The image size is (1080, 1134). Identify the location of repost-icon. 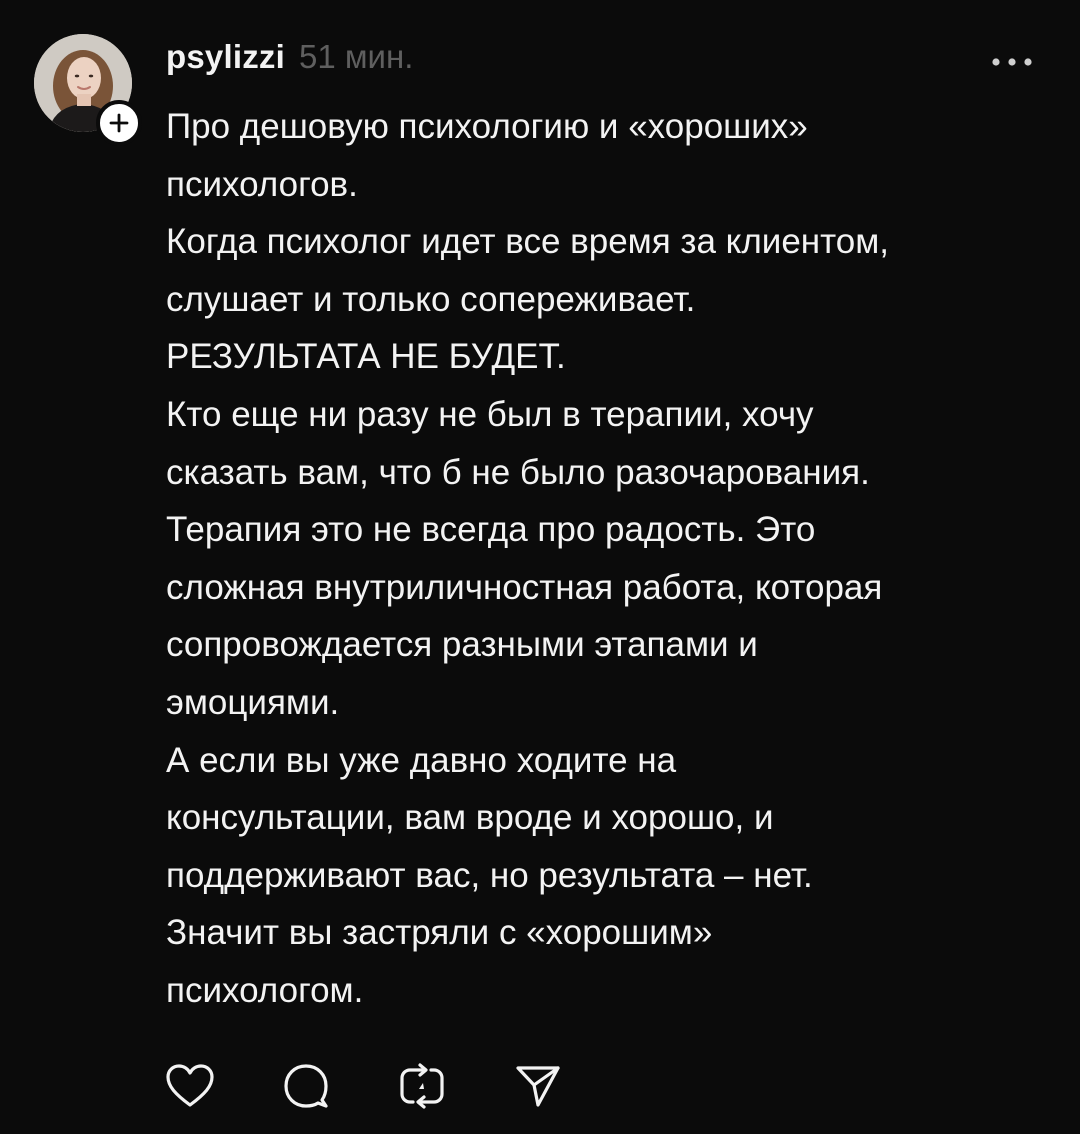
(422, 1086).